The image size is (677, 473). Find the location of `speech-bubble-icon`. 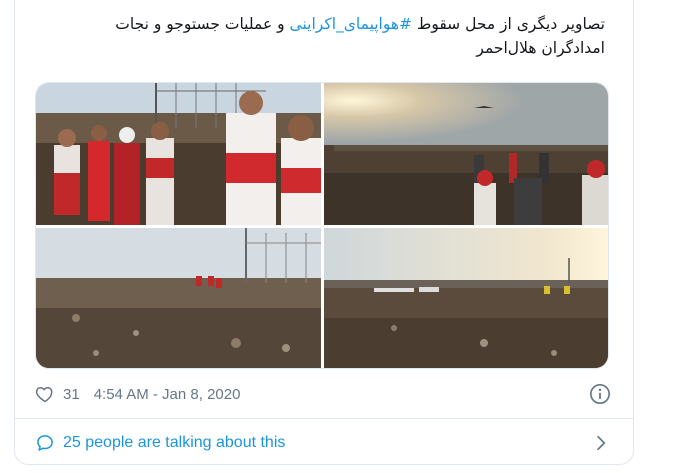

speech-bubble-icon is located at coordinates (45, 443).